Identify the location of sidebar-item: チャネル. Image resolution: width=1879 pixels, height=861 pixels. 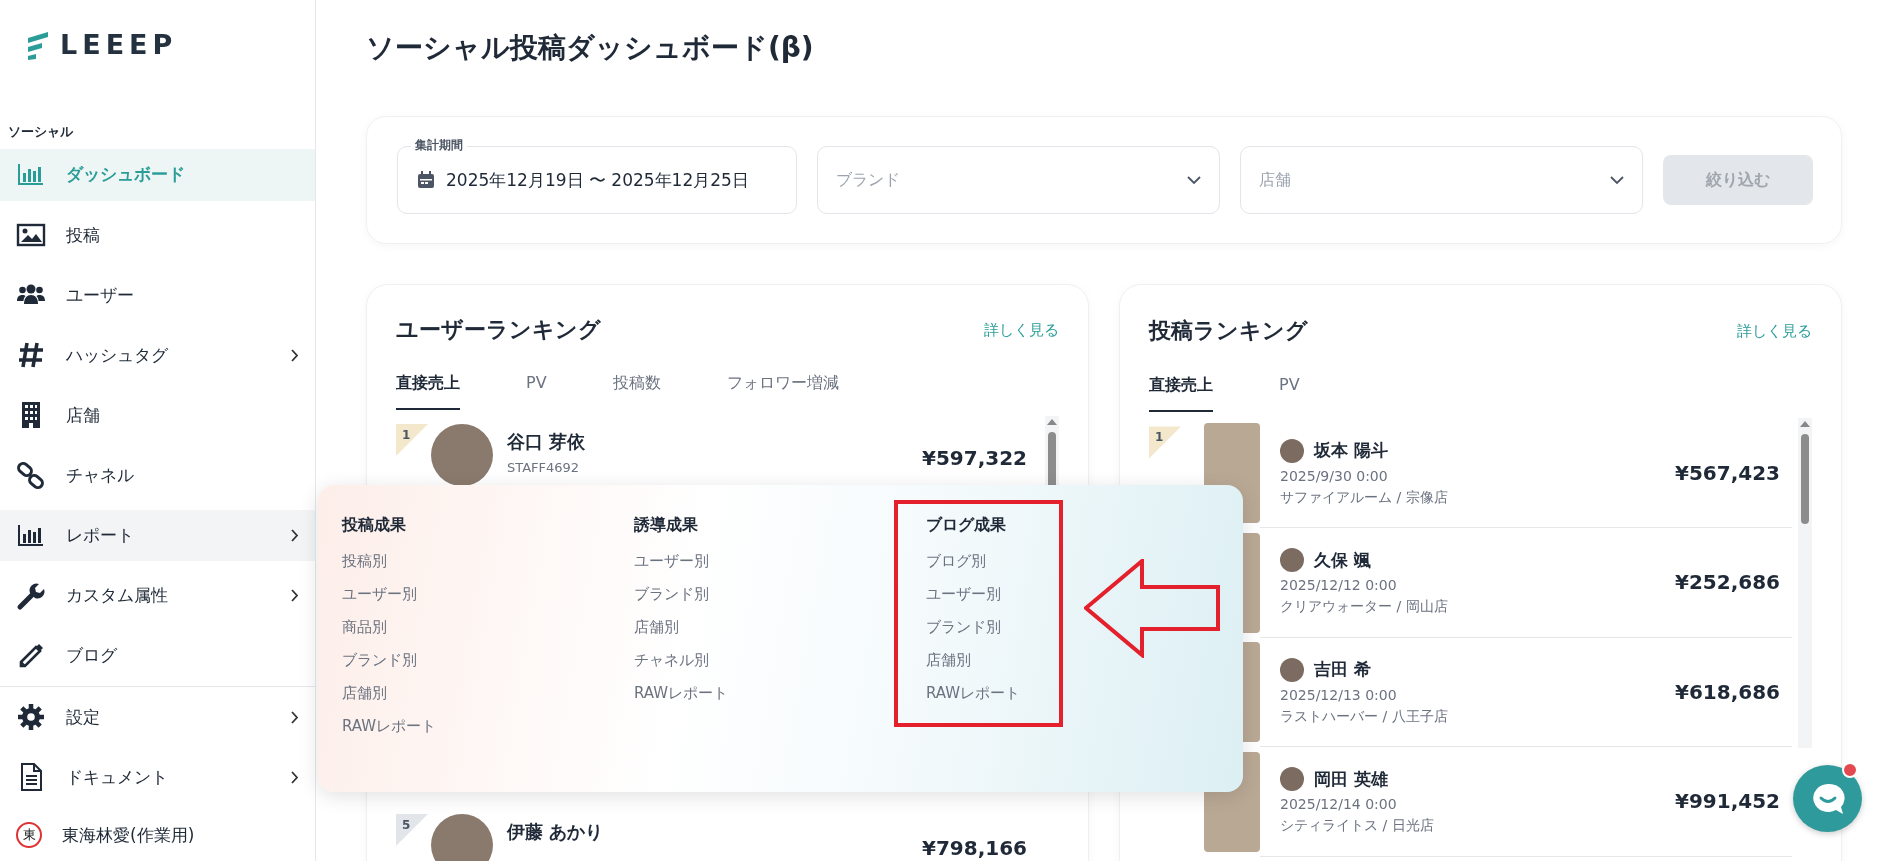
(157, 475).